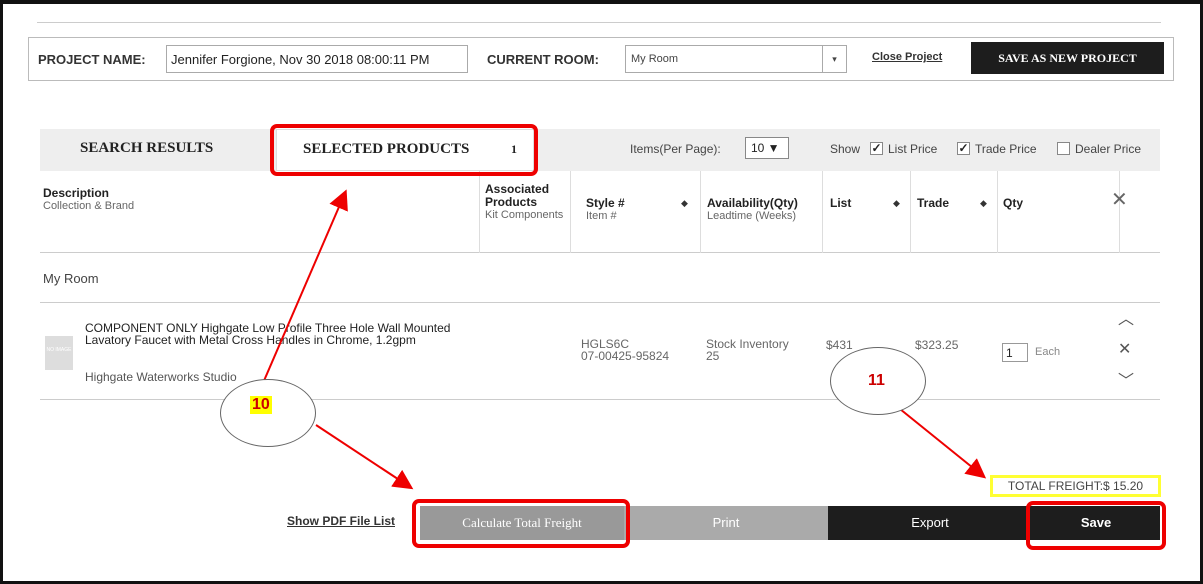 This screenshot has height=584, width=1203. I want to click on arrow-to-selected-products, so click(303, 290).